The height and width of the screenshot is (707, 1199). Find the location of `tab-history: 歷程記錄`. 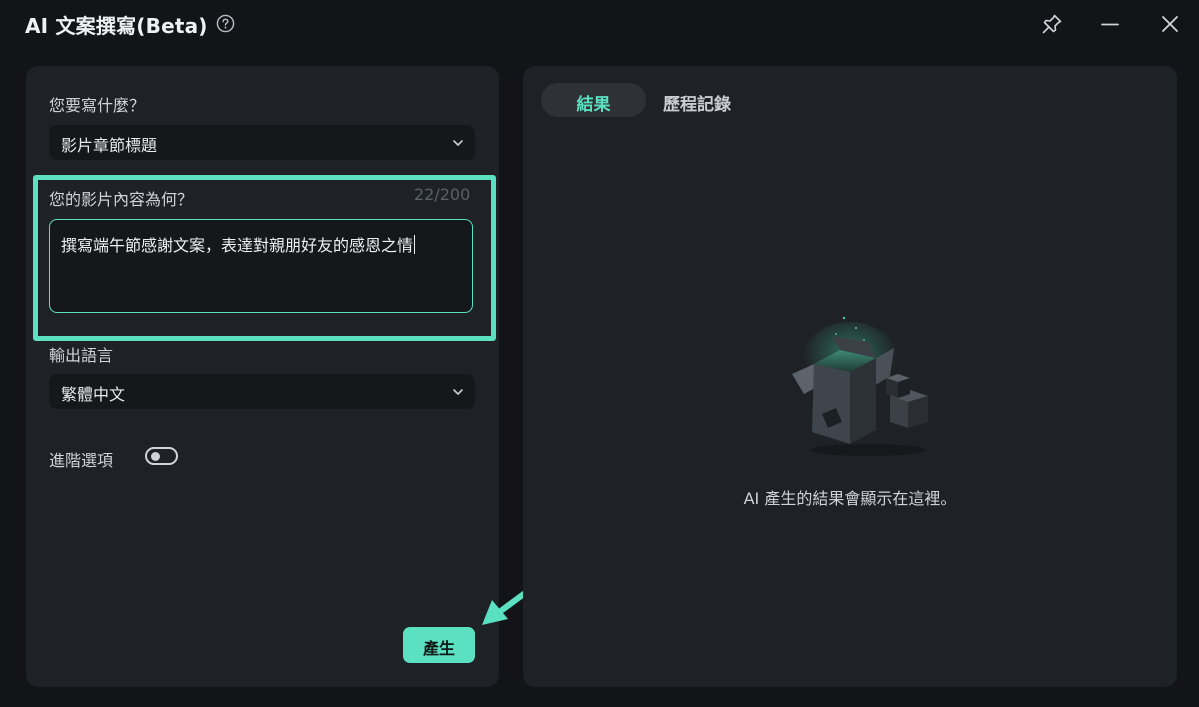

tab-history: 歷程記錄 is located at coordinates (697, 102).